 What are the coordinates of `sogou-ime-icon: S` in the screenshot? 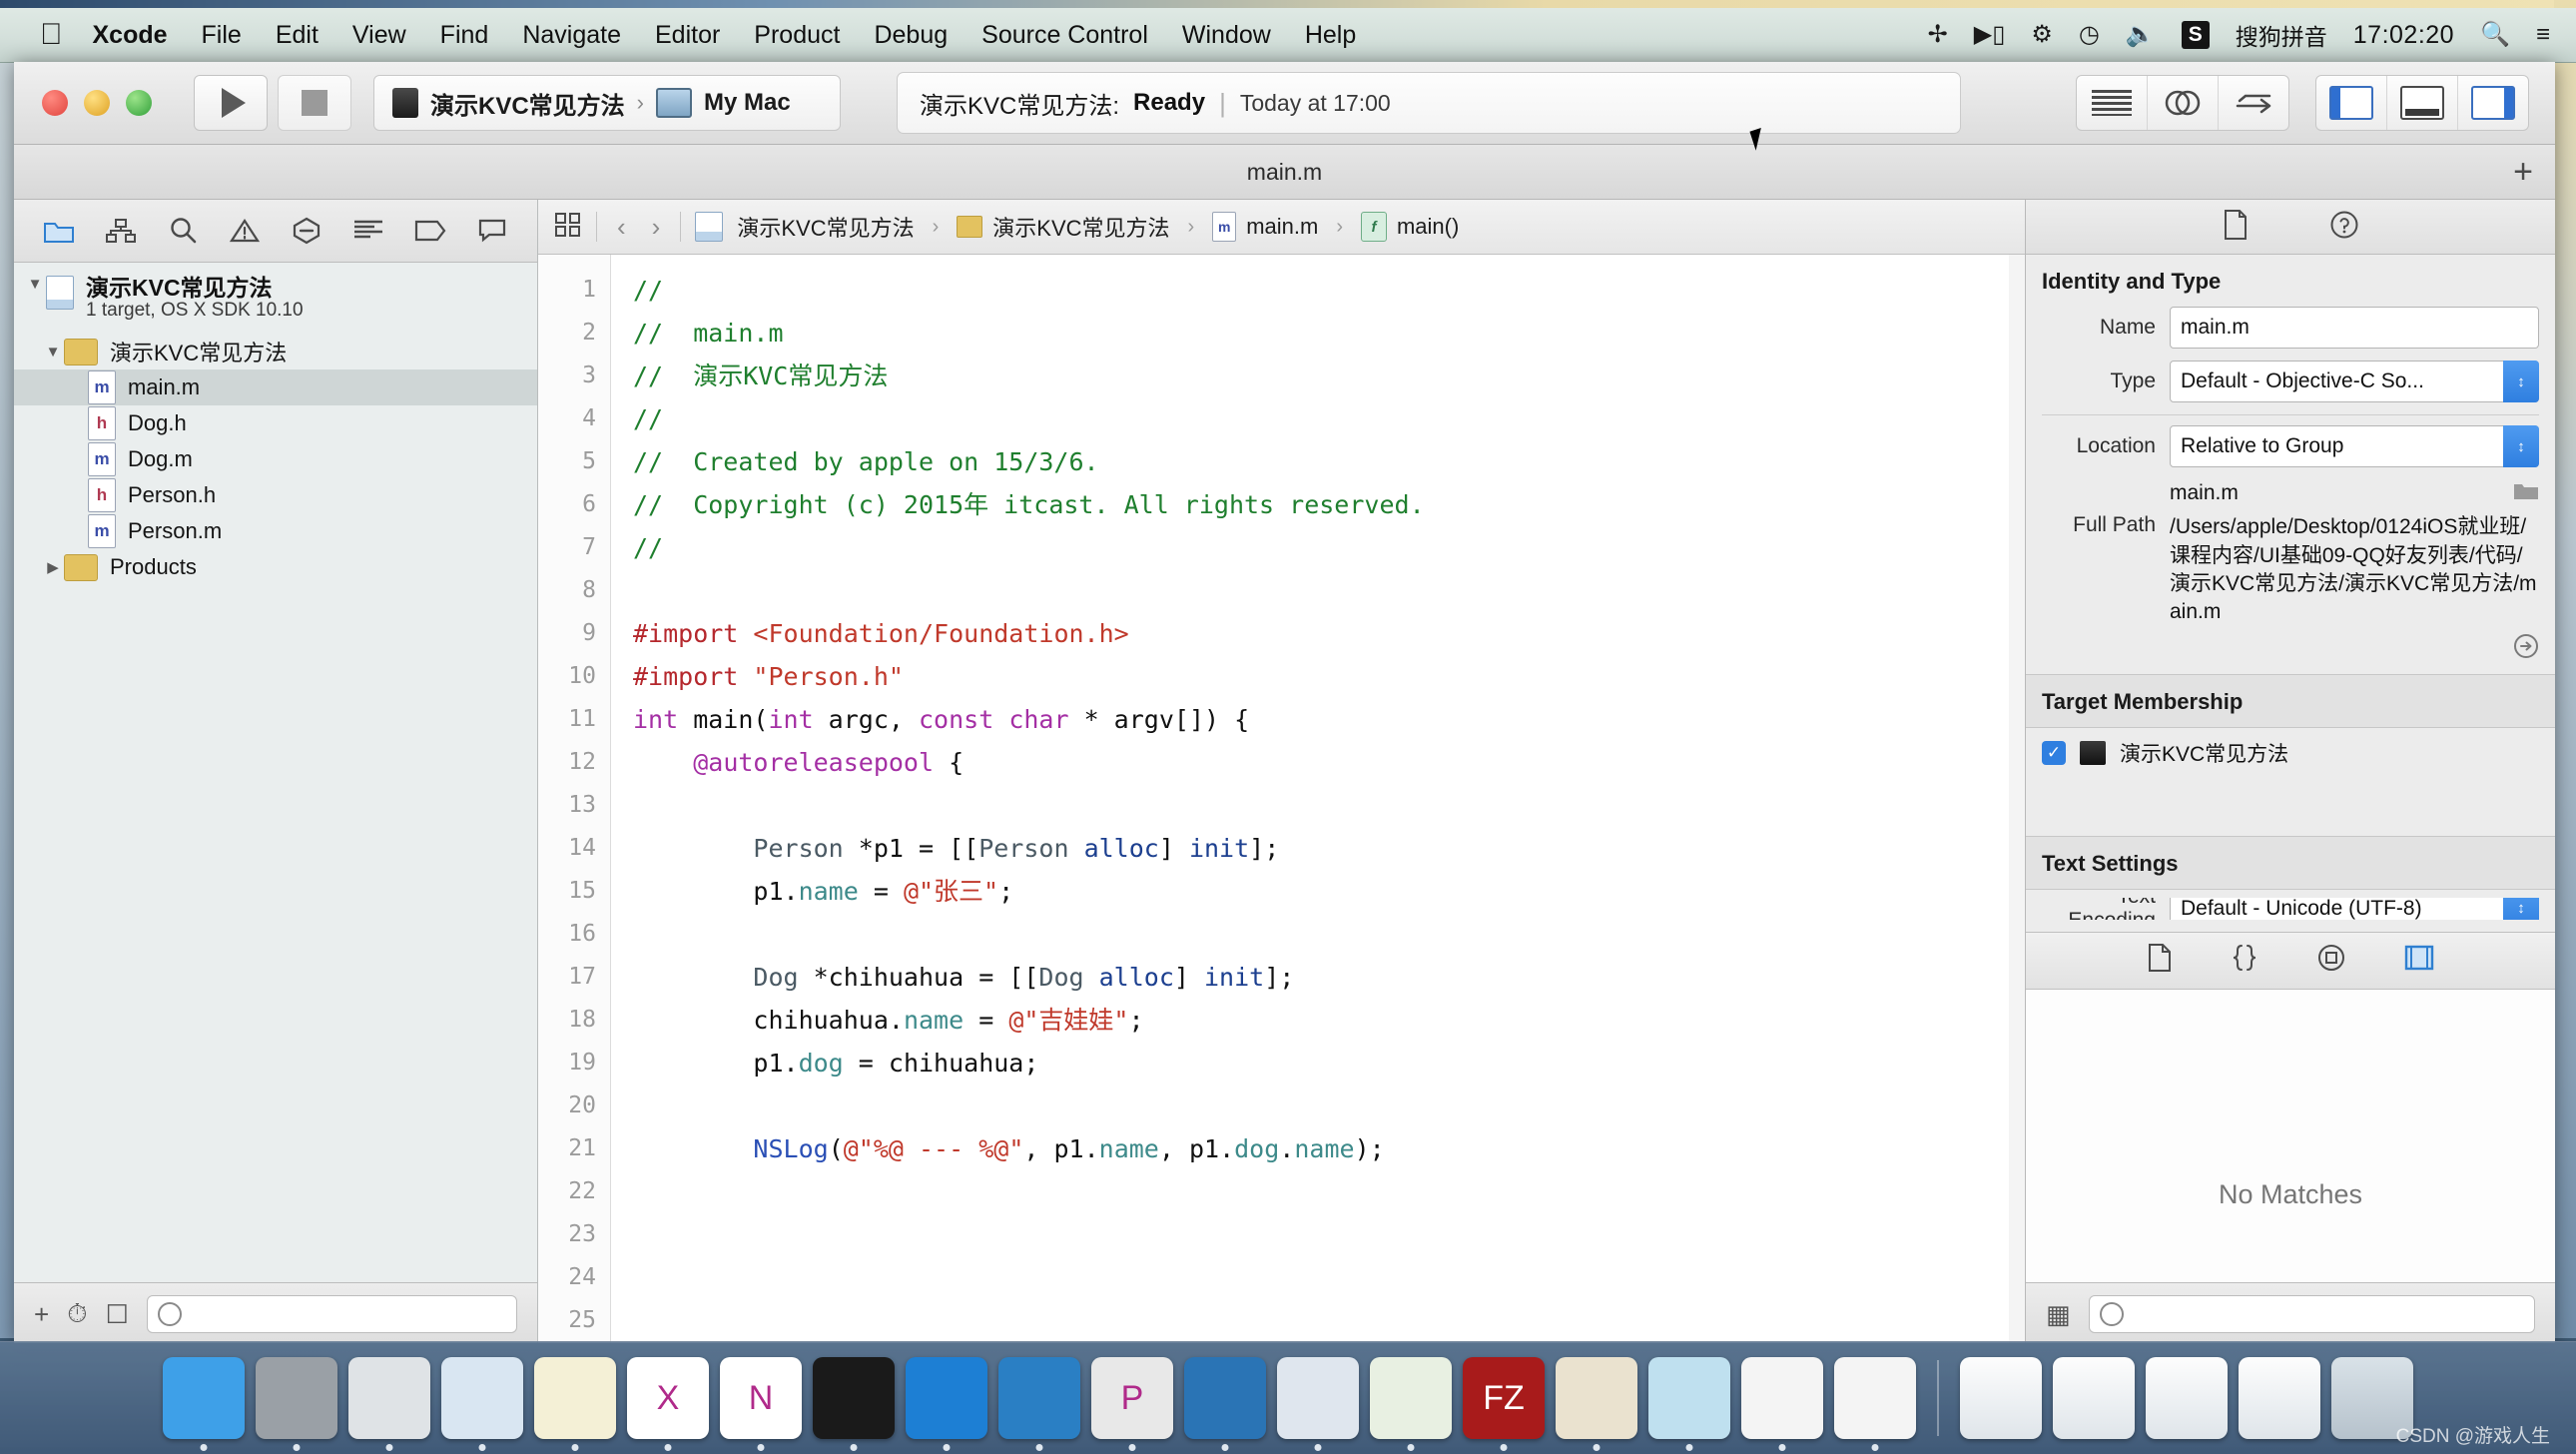 It's located at (2195, 35).